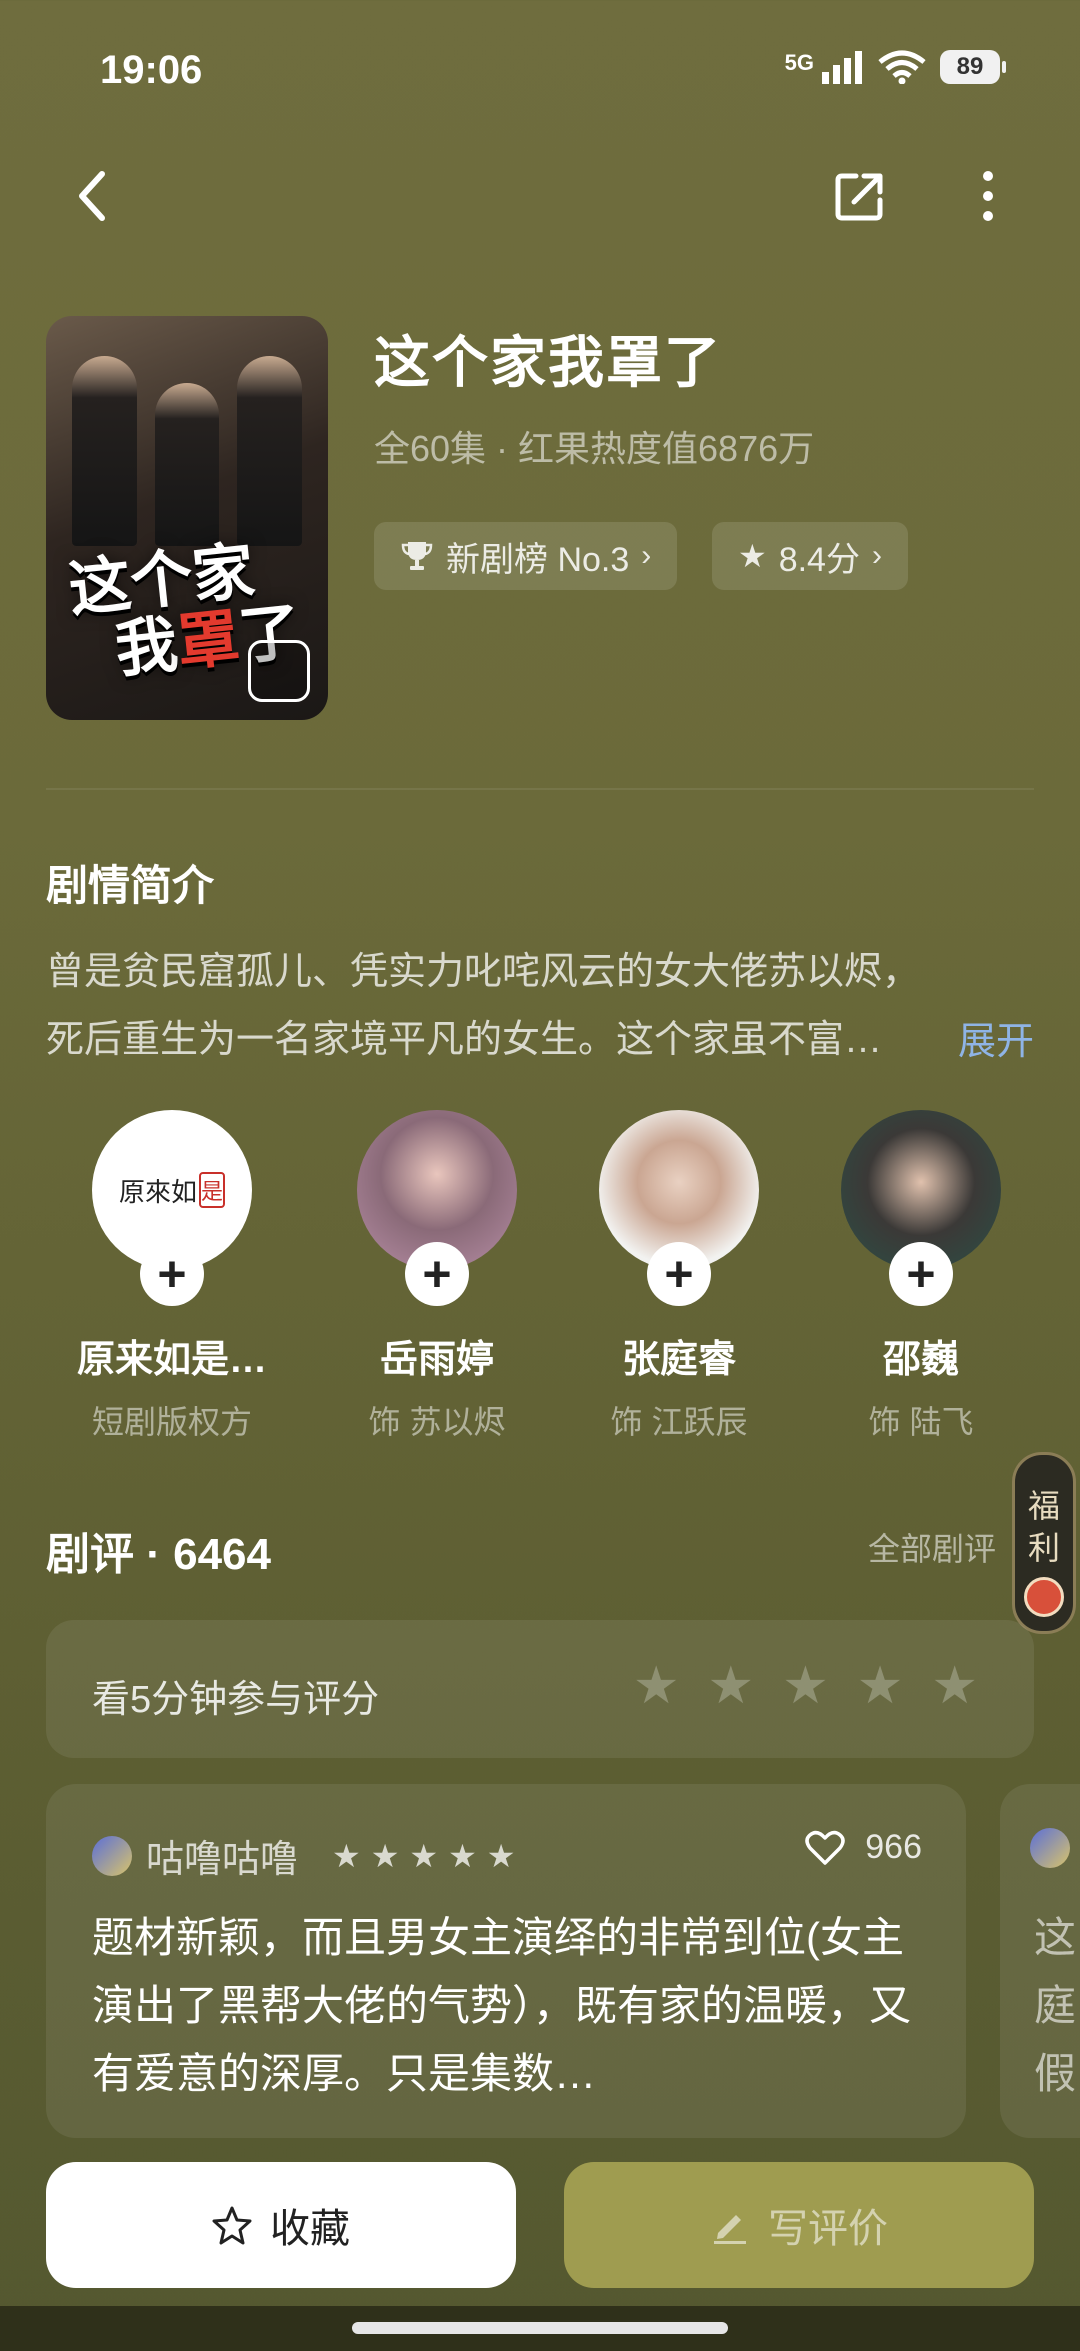 The image size is (1080, 2351). I want to click on rating-prompt-text: 看5分钟参与评分, so click(236, 1700).